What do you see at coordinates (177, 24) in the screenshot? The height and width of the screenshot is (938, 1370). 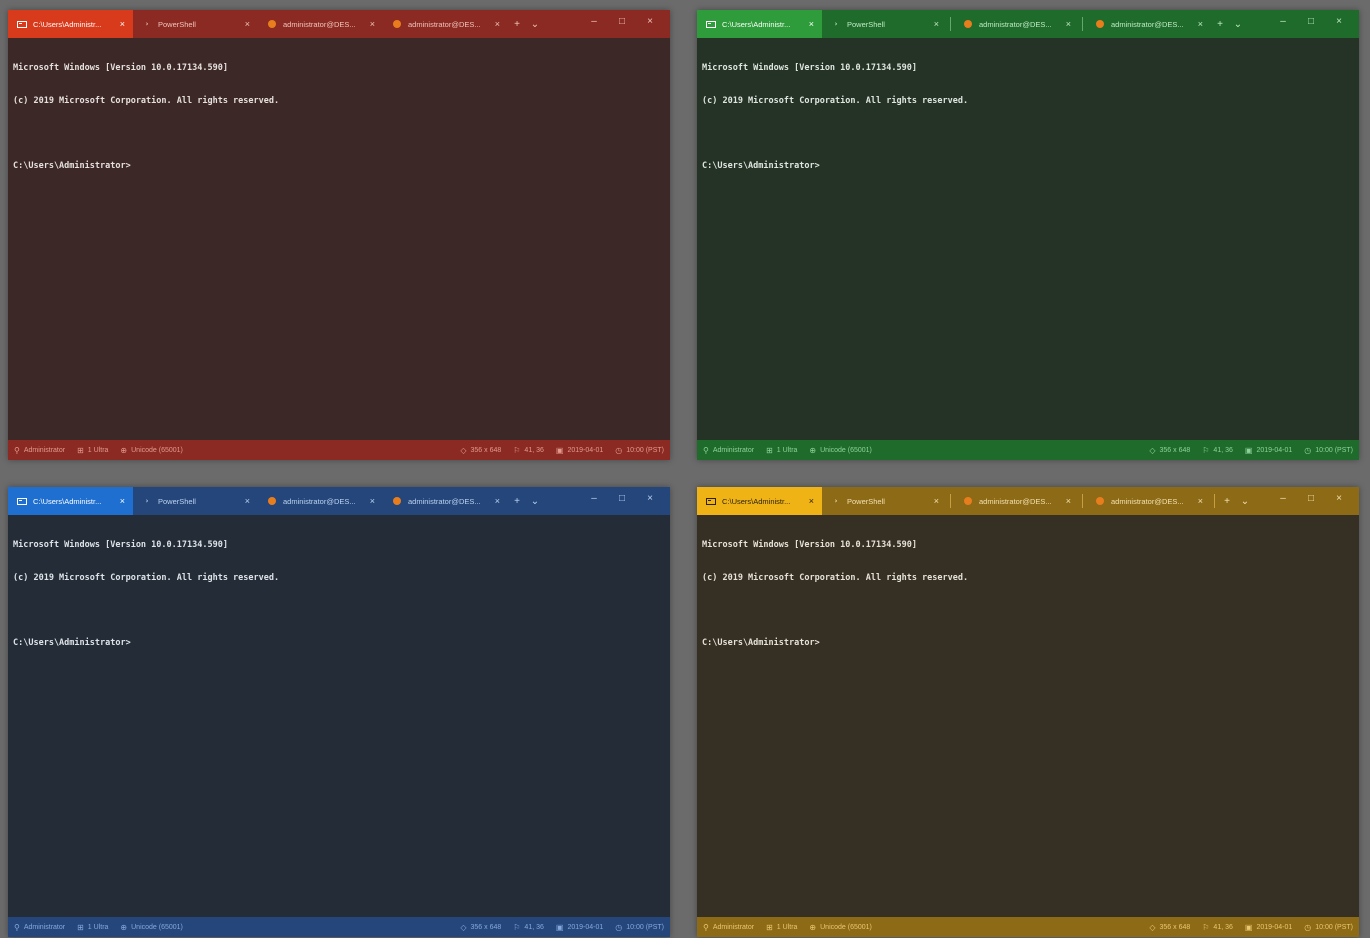 I see `tab-label: PowerShell` at bounding box center [177, 24].